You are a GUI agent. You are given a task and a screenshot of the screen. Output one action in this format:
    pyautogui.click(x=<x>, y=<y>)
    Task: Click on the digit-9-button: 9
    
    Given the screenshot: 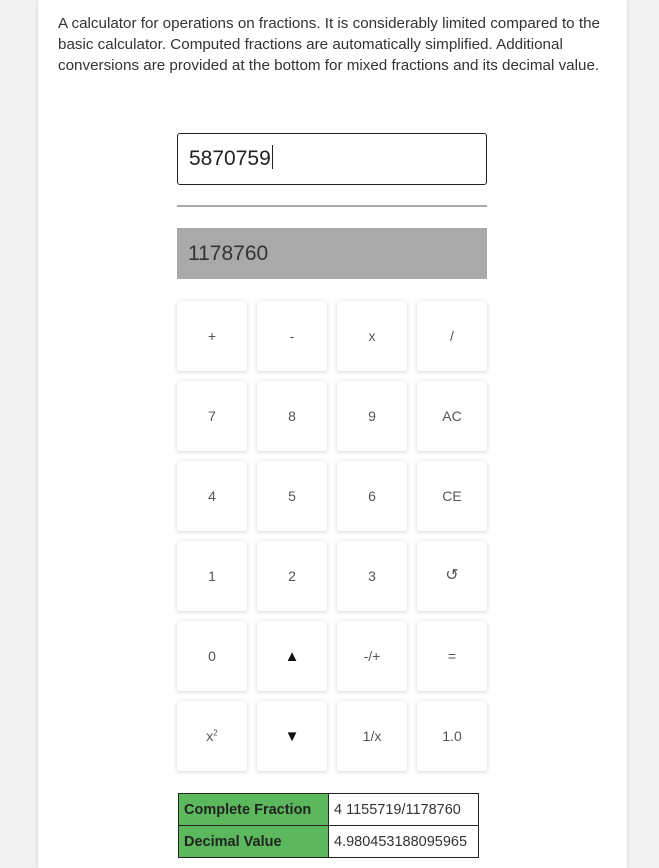 What is the action you would take?
    pyautogui.click(x=372, y=416)
    